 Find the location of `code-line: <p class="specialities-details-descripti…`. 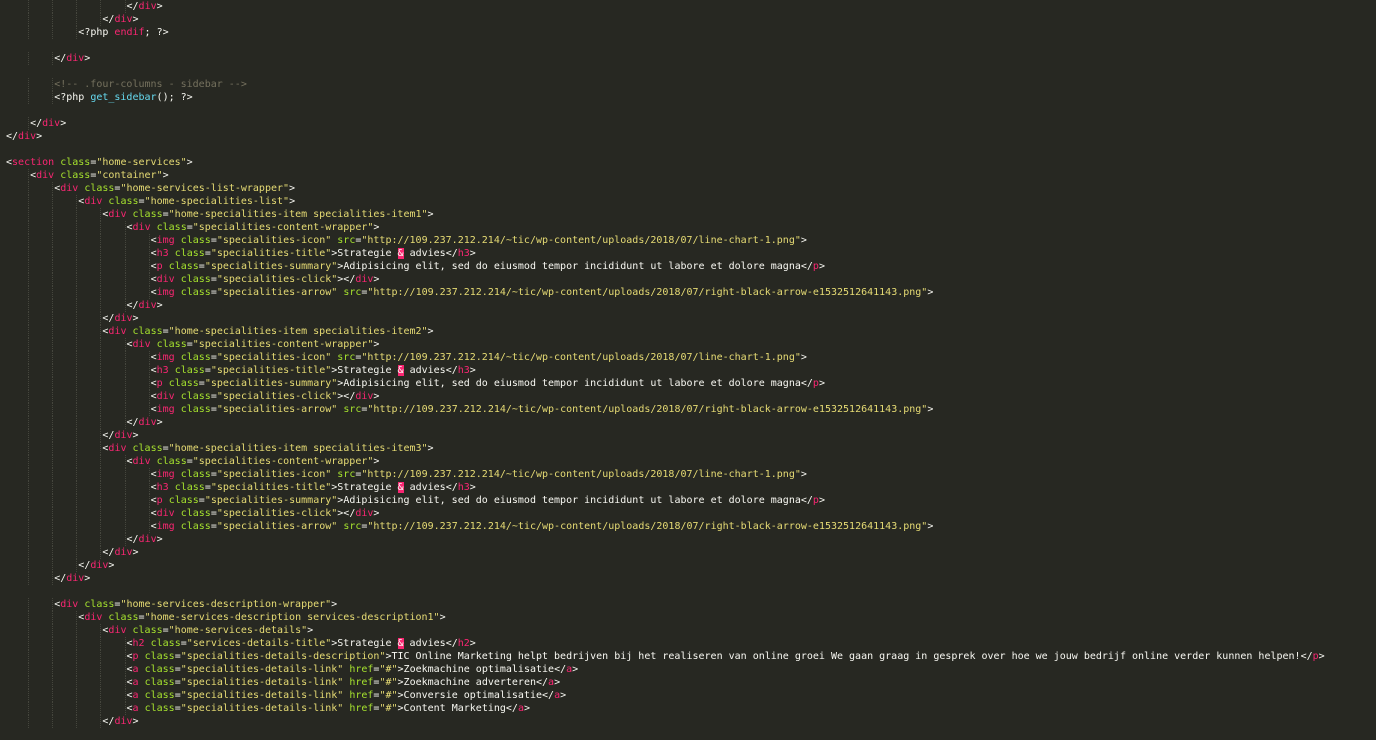

code-line: <p class="specialities-details-descripti… is located at coordinates (688, 656).